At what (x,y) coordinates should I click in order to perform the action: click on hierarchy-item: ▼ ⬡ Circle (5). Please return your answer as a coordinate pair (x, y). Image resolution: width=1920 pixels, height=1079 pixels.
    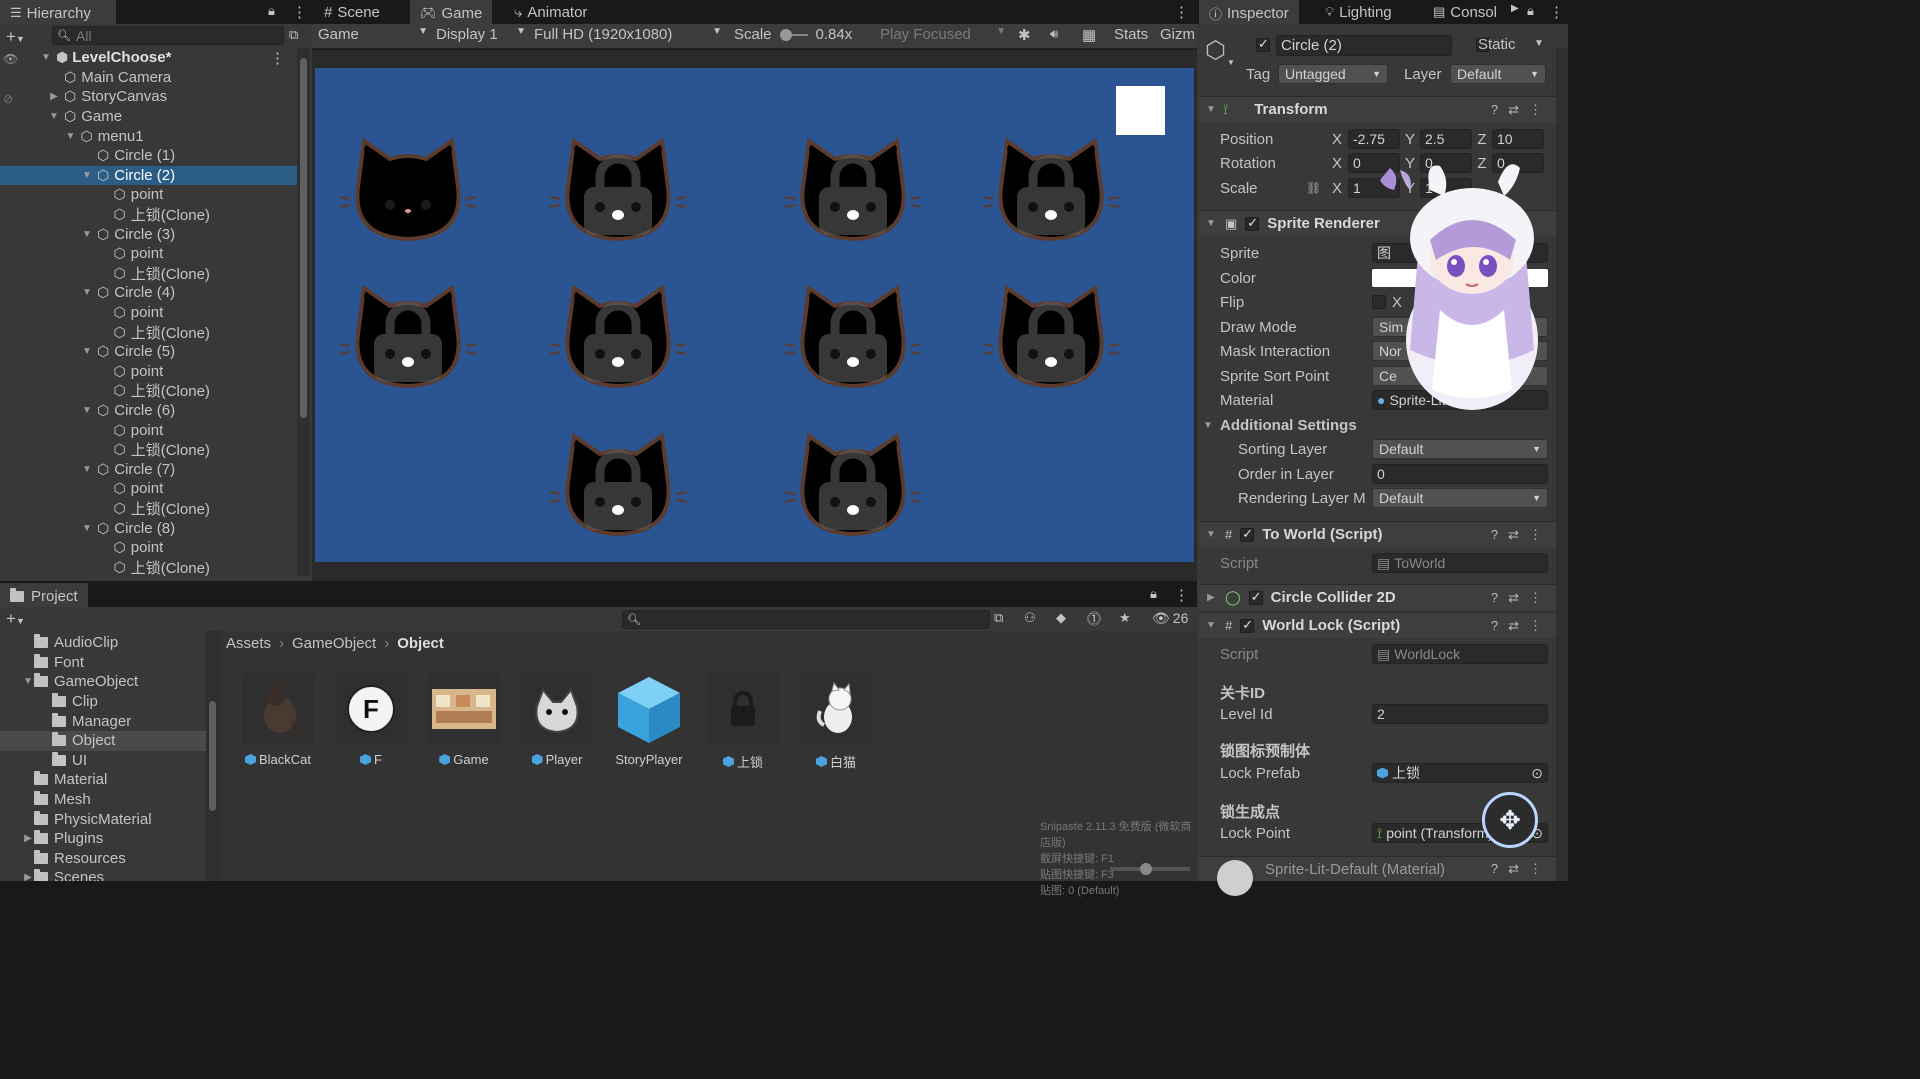
    Looking at the image, I should click on (148, 352).